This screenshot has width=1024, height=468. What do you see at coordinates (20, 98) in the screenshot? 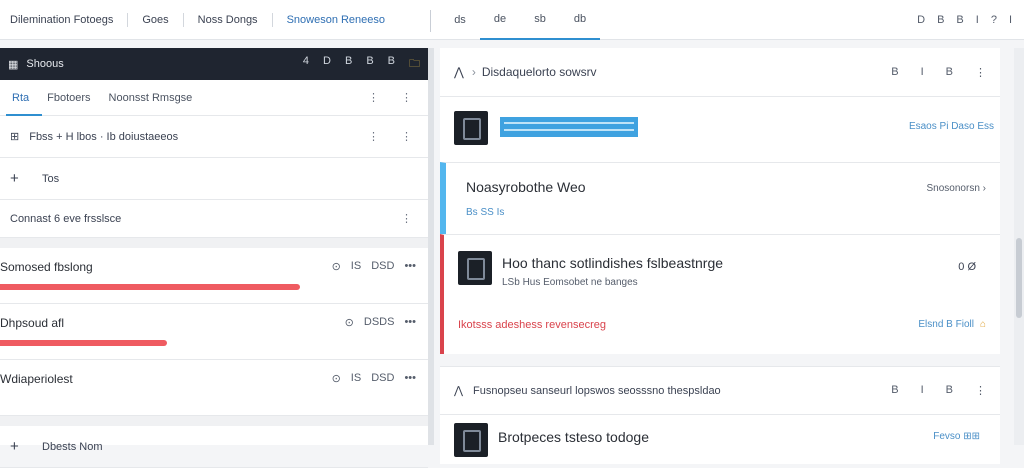
I see `subtab-1: Rta` at bounding box center [20, 98].